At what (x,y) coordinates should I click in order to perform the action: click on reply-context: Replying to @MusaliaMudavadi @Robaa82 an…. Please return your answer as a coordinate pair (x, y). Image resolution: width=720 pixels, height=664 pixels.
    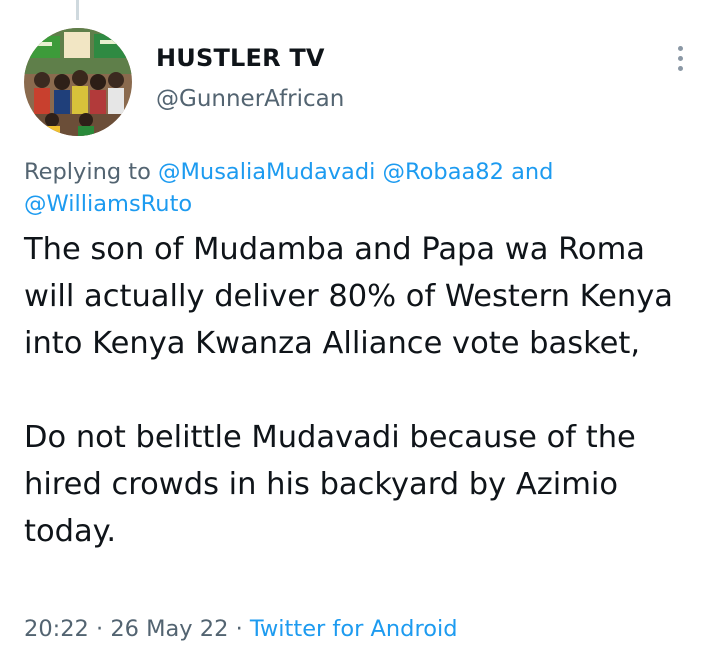
    Looking at the image, I should click on (344, 188).